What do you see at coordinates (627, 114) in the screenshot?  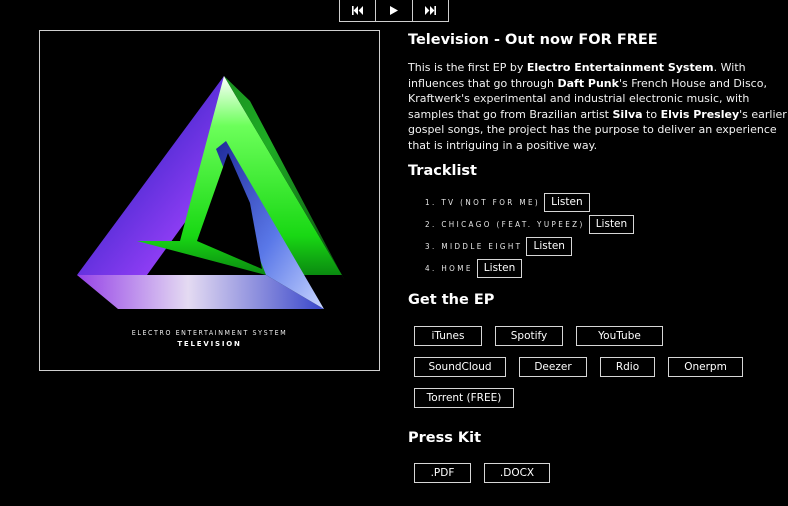 I see `influence-silva: Silva` at bounding box center [627, 114].